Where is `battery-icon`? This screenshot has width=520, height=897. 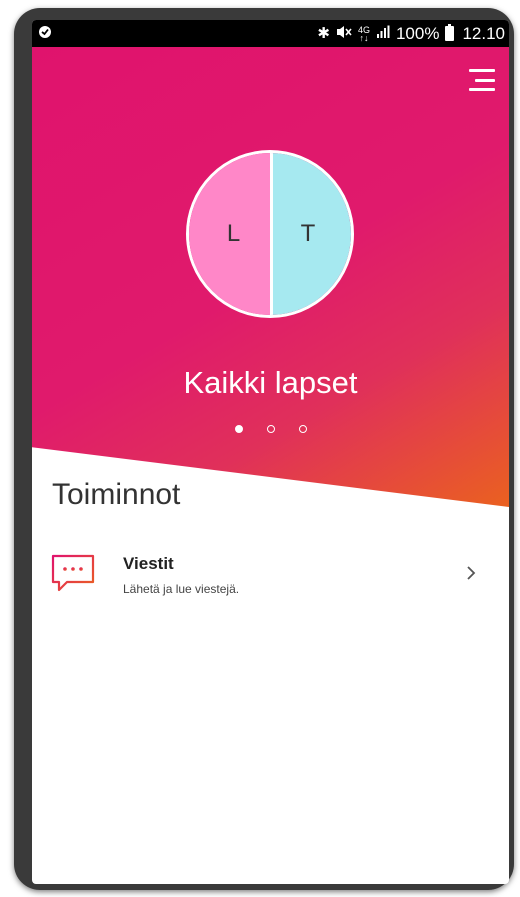
battery-icon is located at coordinates (450, 32).